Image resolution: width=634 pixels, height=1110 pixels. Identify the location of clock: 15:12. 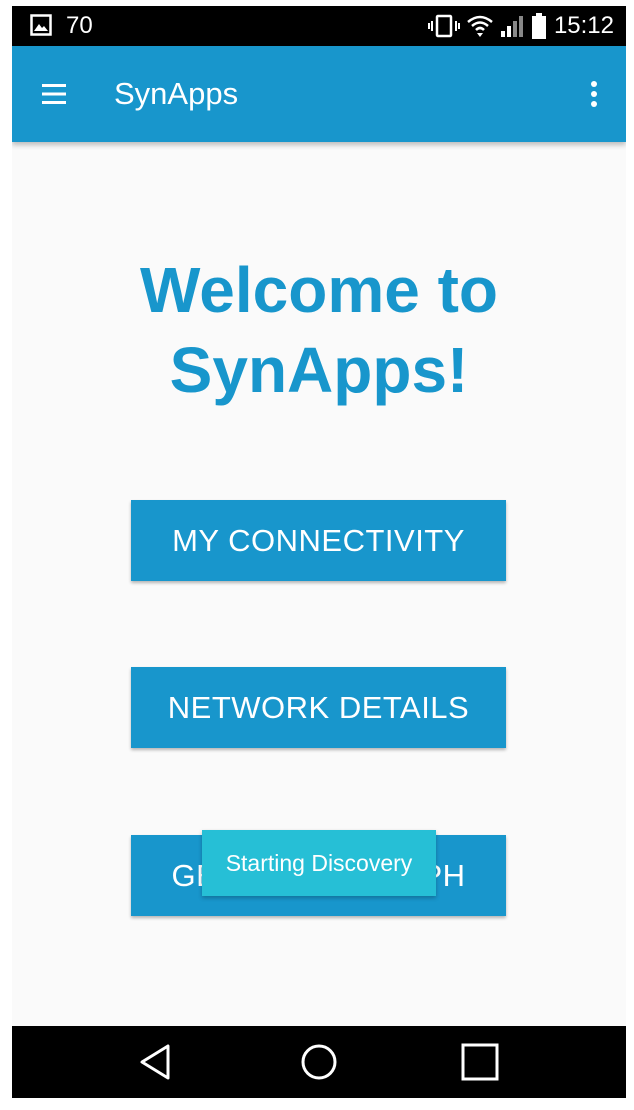
(583, 25).